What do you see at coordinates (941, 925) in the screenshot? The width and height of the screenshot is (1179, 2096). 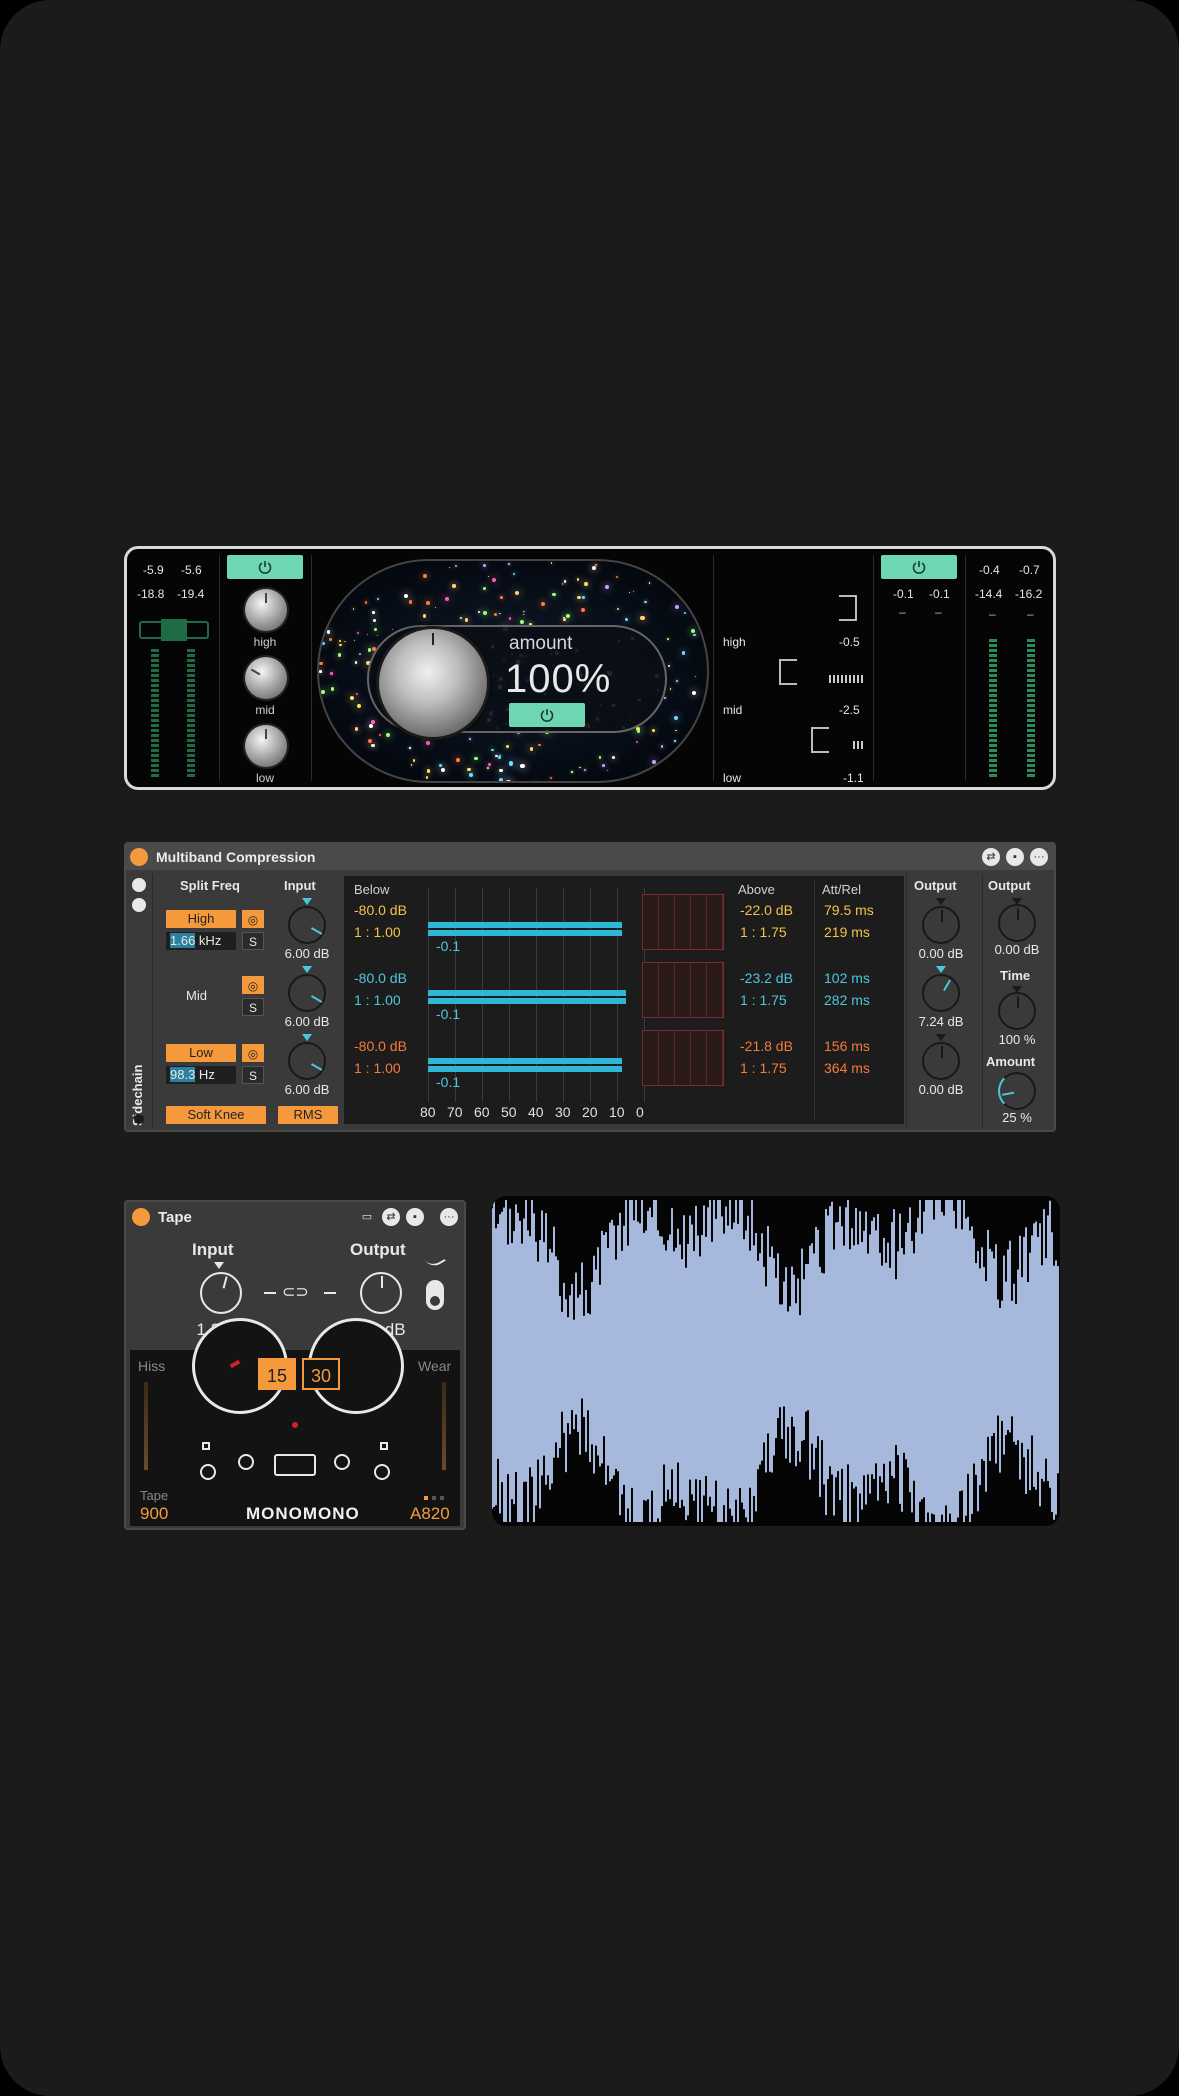 I see `high-output-knob` at bounding box center [941, 925].